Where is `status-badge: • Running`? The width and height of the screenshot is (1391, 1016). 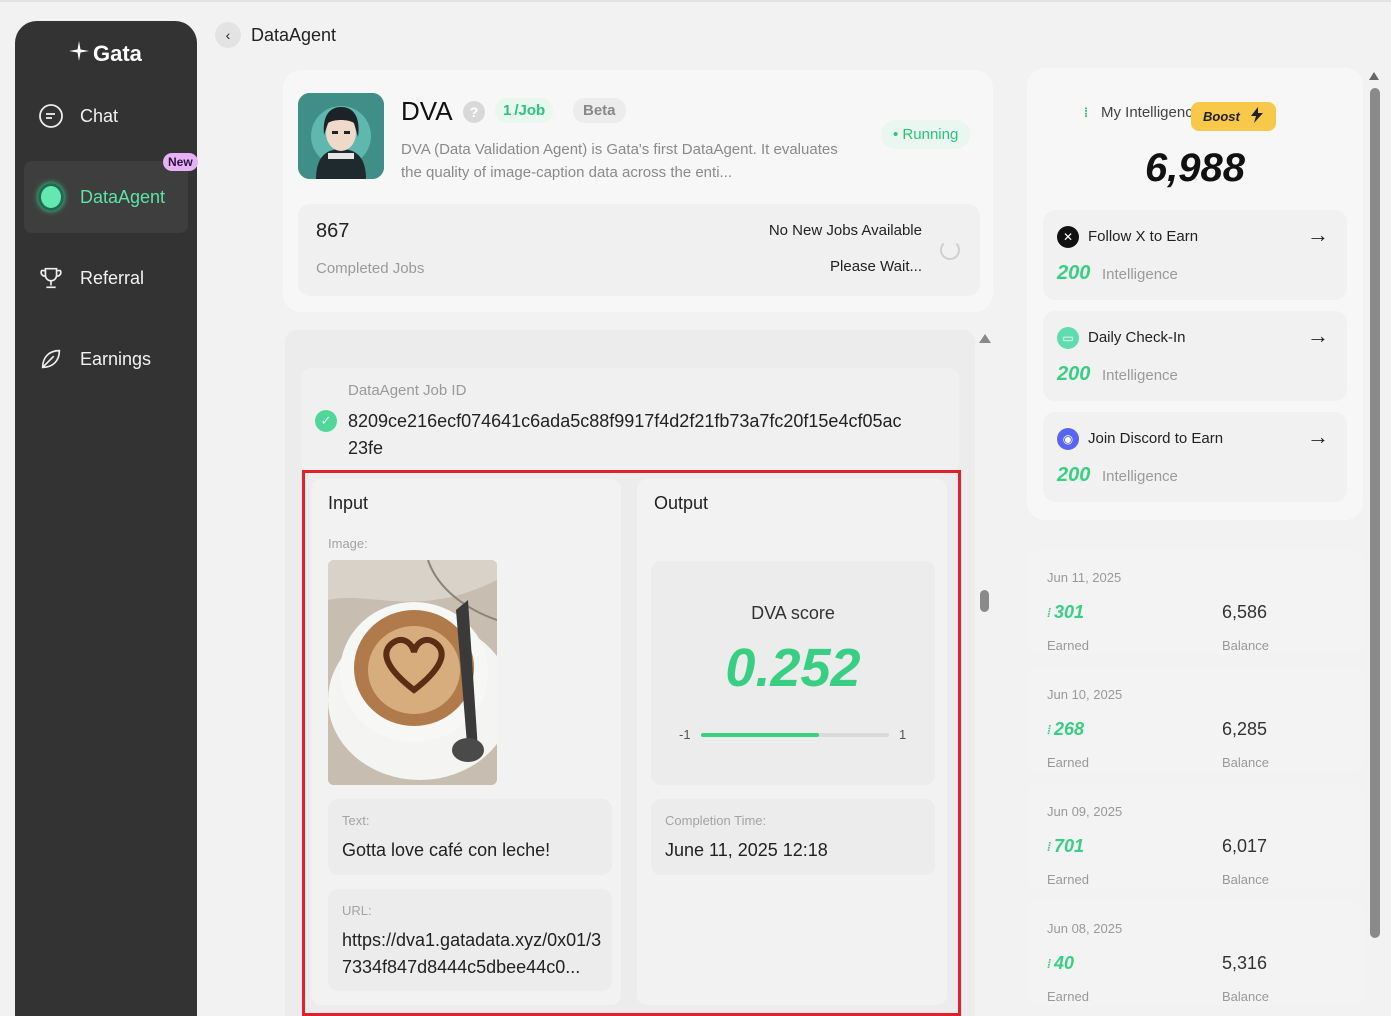 status-badge: • Running is located at coordinates (926, 134).